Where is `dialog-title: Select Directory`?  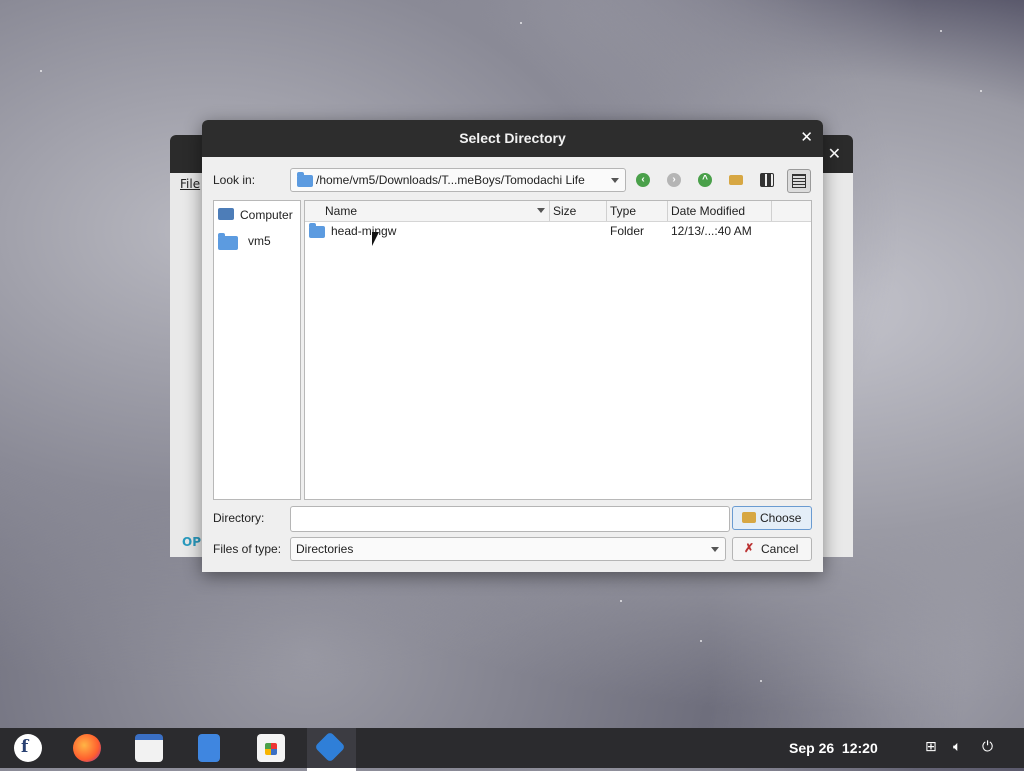 dialog-title: Select Directory is located at coordinates (512, 138).